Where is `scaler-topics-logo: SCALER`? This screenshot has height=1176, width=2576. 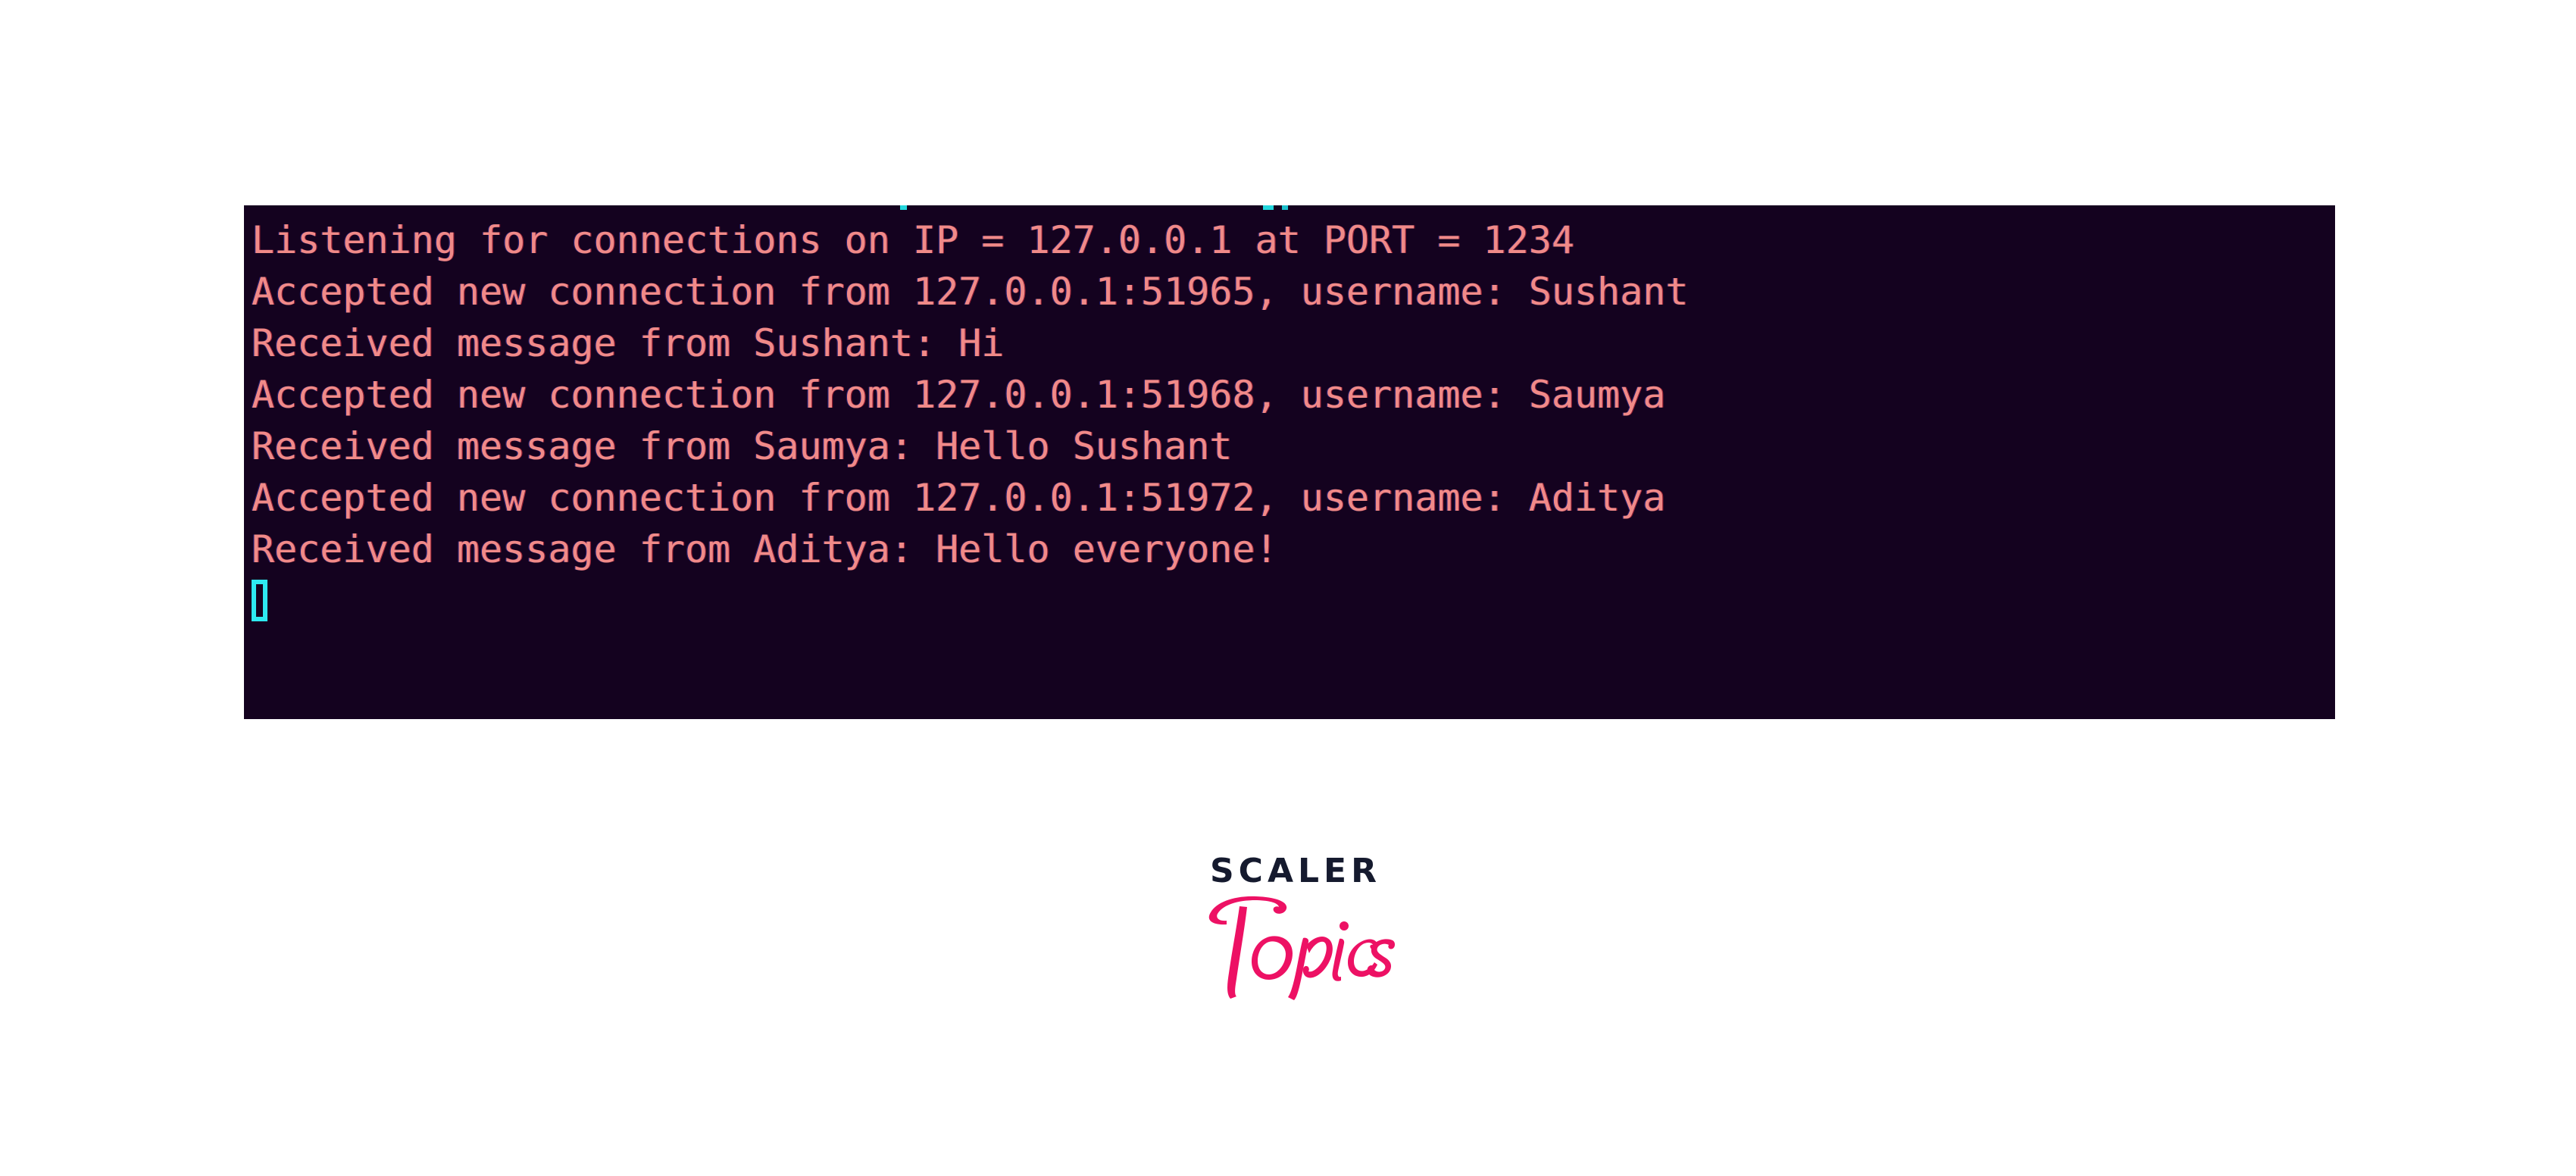
scaler-topics-logo: SCALER is located at coordinates (1293, 944).